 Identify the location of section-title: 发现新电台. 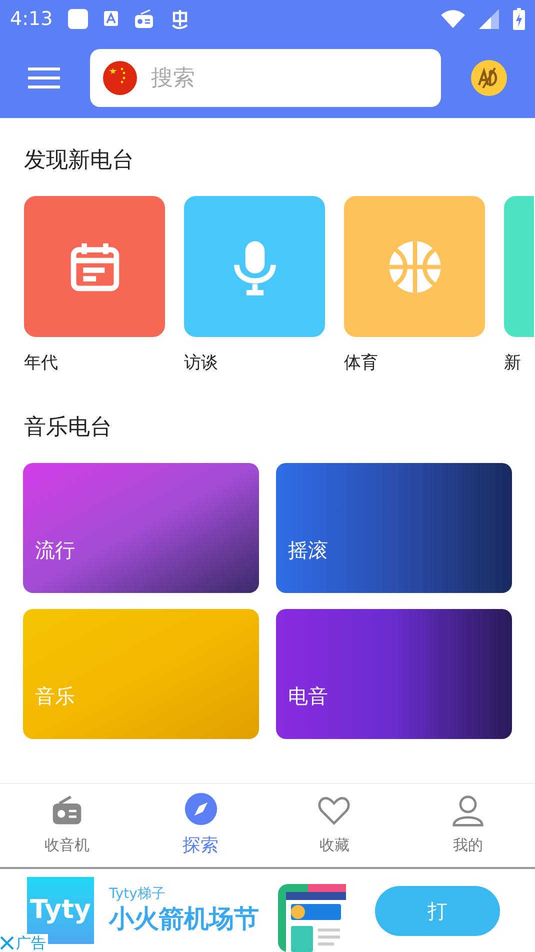
(79, 161).